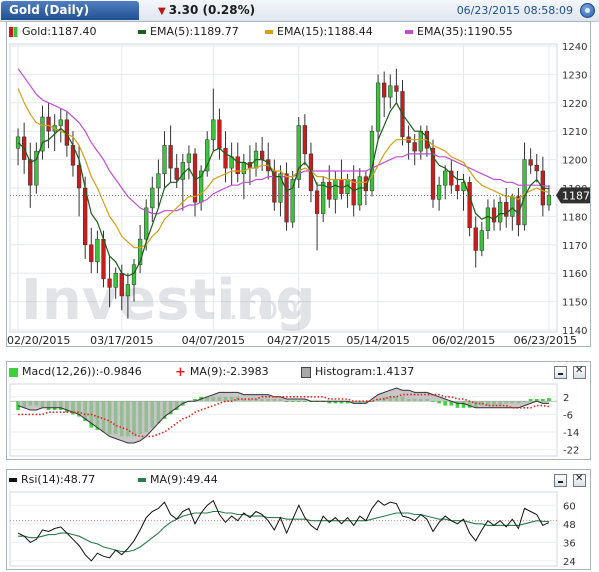 Image resolution: width=599 pixels, height=572 pixels. Describe the element at coordinates (162, 11) in the screenshot. I see `down-arrow-icon: ▼` at that location.